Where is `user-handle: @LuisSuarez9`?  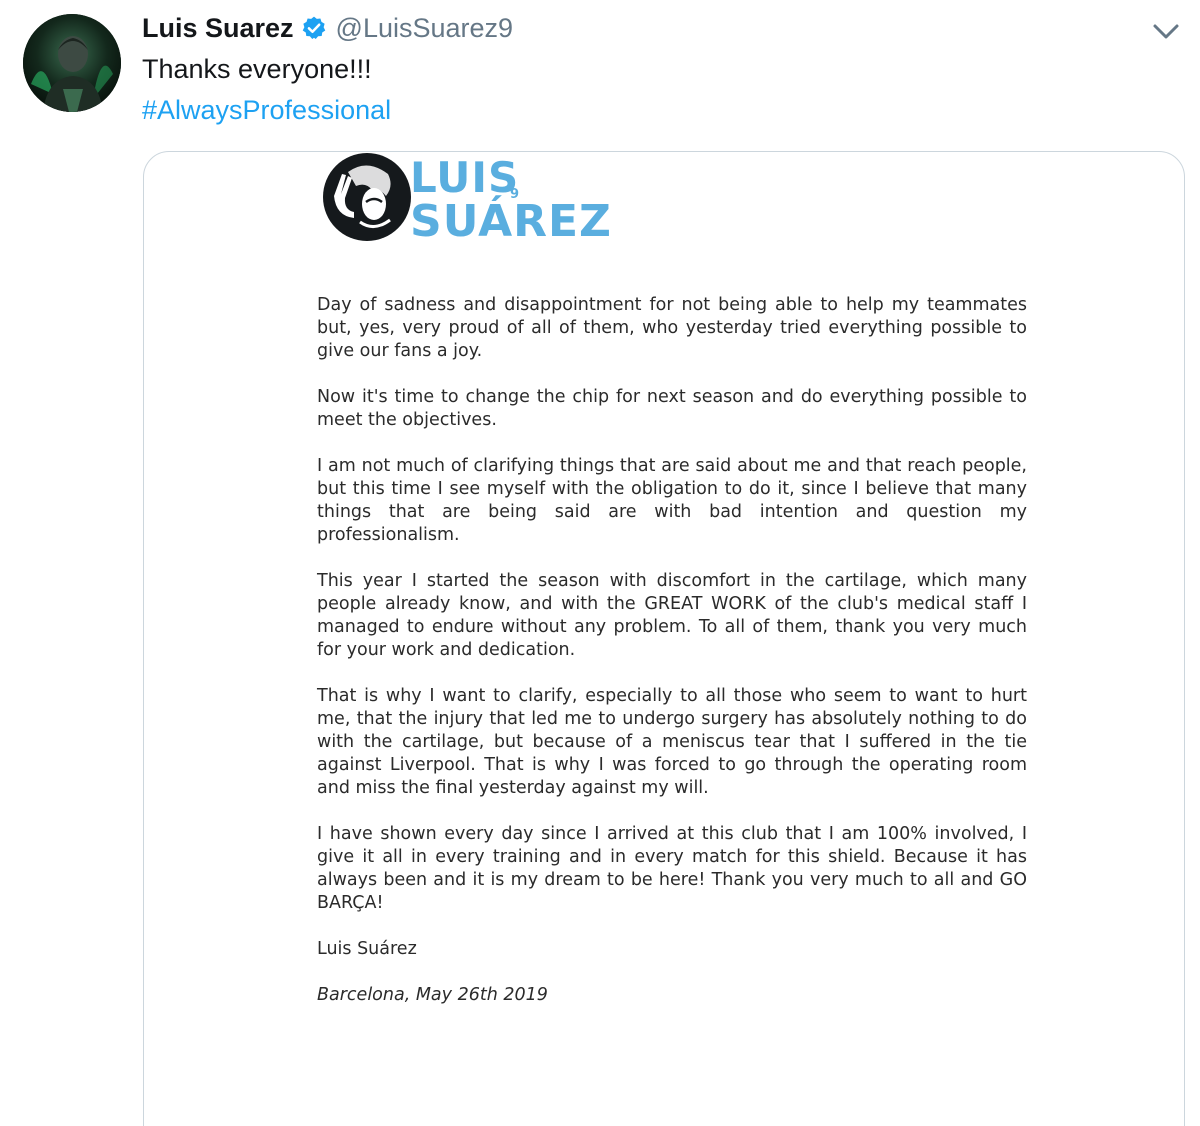
user-handle: @LuisSuarez9 is located at coordinates (425, 28).